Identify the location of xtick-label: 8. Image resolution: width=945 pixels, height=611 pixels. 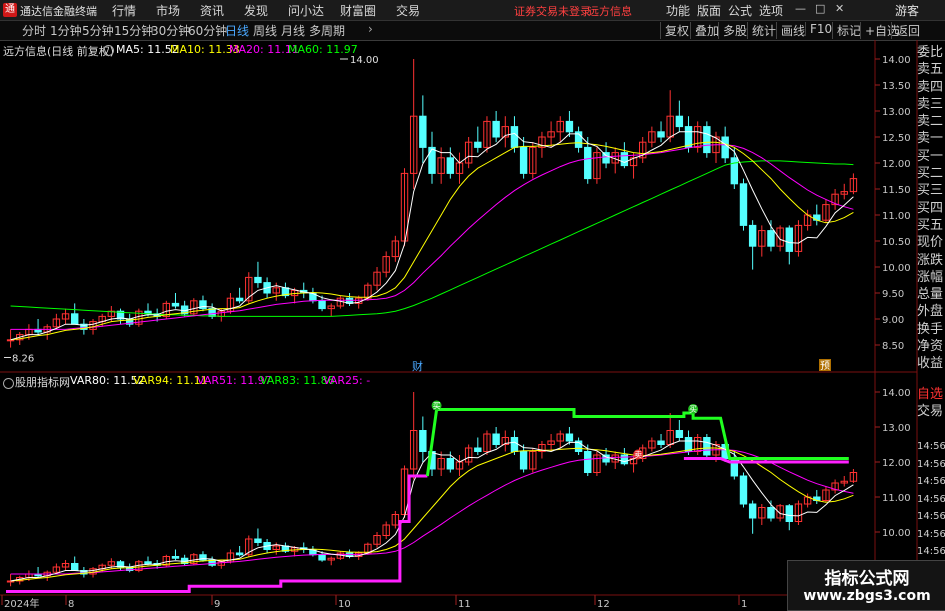
(71, 604).